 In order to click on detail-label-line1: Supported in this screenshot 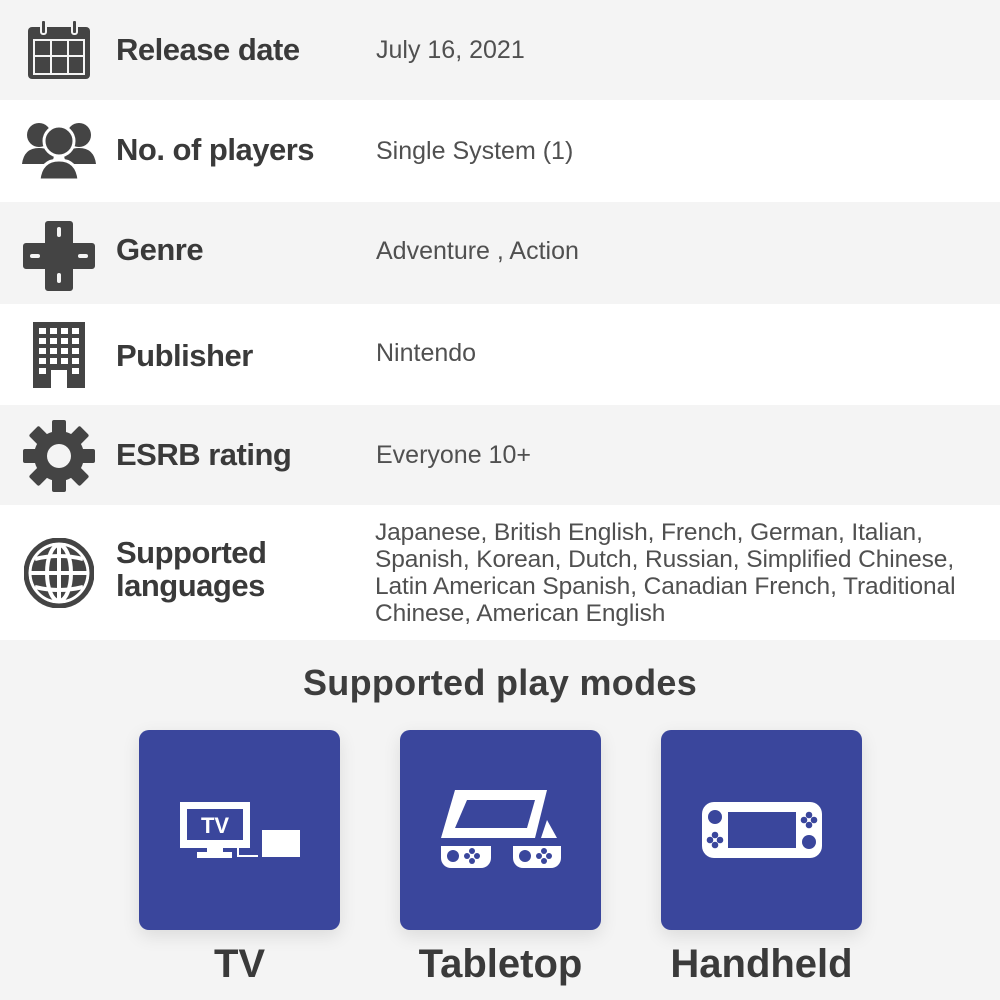, I will do `click(191, 552)`.